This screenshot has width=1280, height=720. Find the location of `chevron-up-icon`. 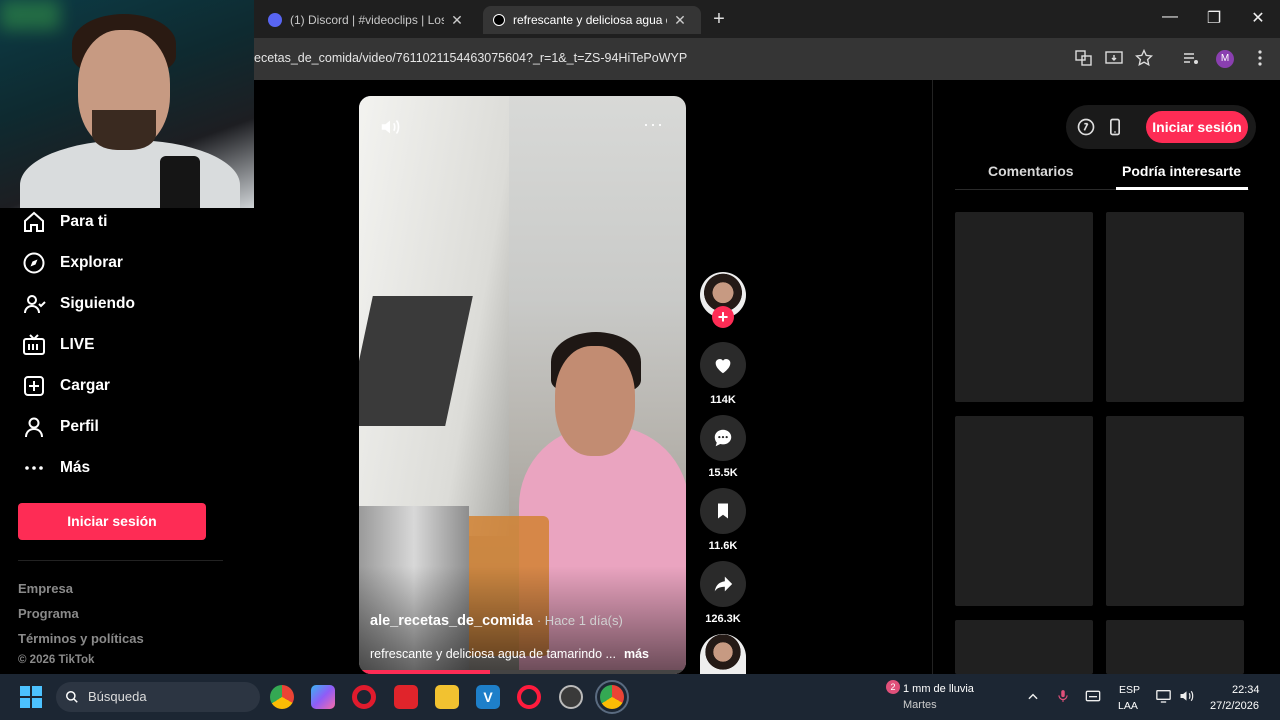

chevron-up-icon is located at coordinates (1033, 697).